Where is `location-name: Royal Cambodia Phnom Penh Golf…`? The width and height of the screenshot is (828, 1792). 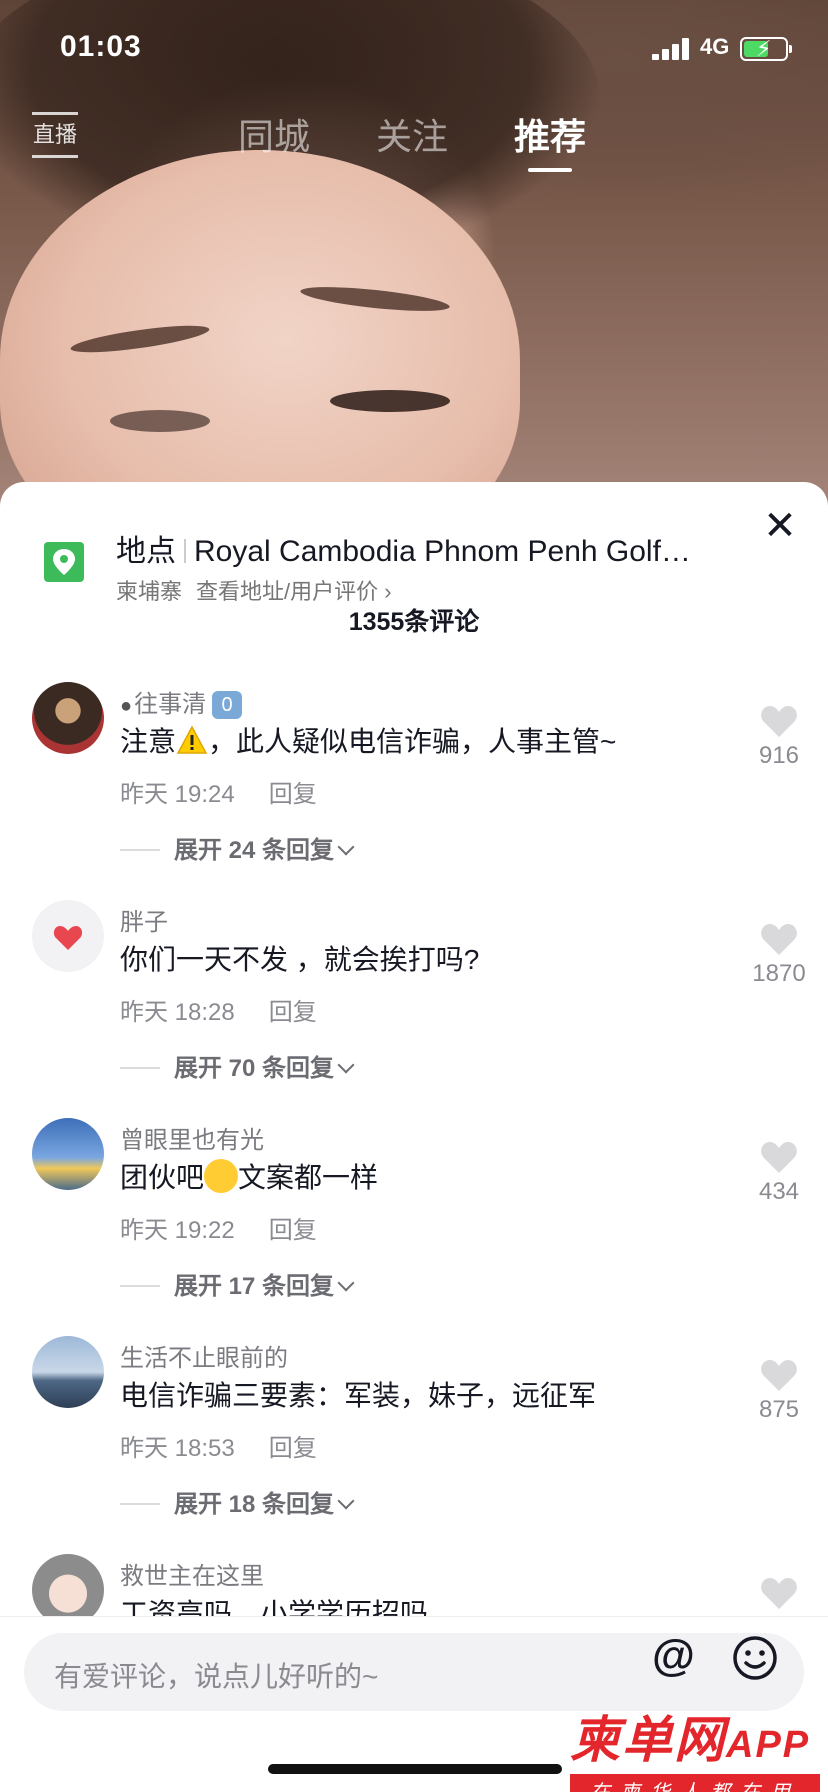
location-name: Royal Cambodia Phnom Penh Golf… is located at coordinates (442, 551).